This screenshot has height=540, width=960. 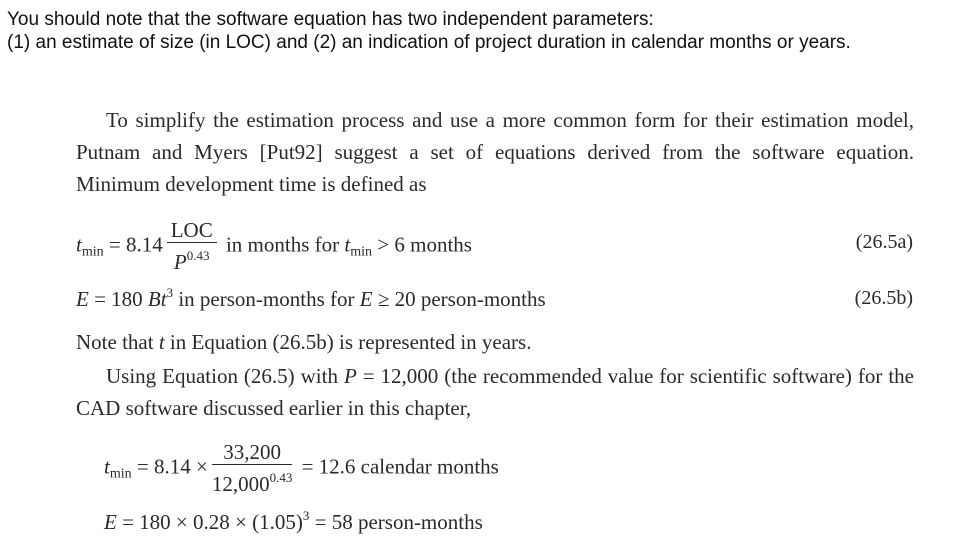 What do you see at coordinates (157, 299) in the screenshot?
I see `var-bt: Bt` at bounding box center [157, 299].